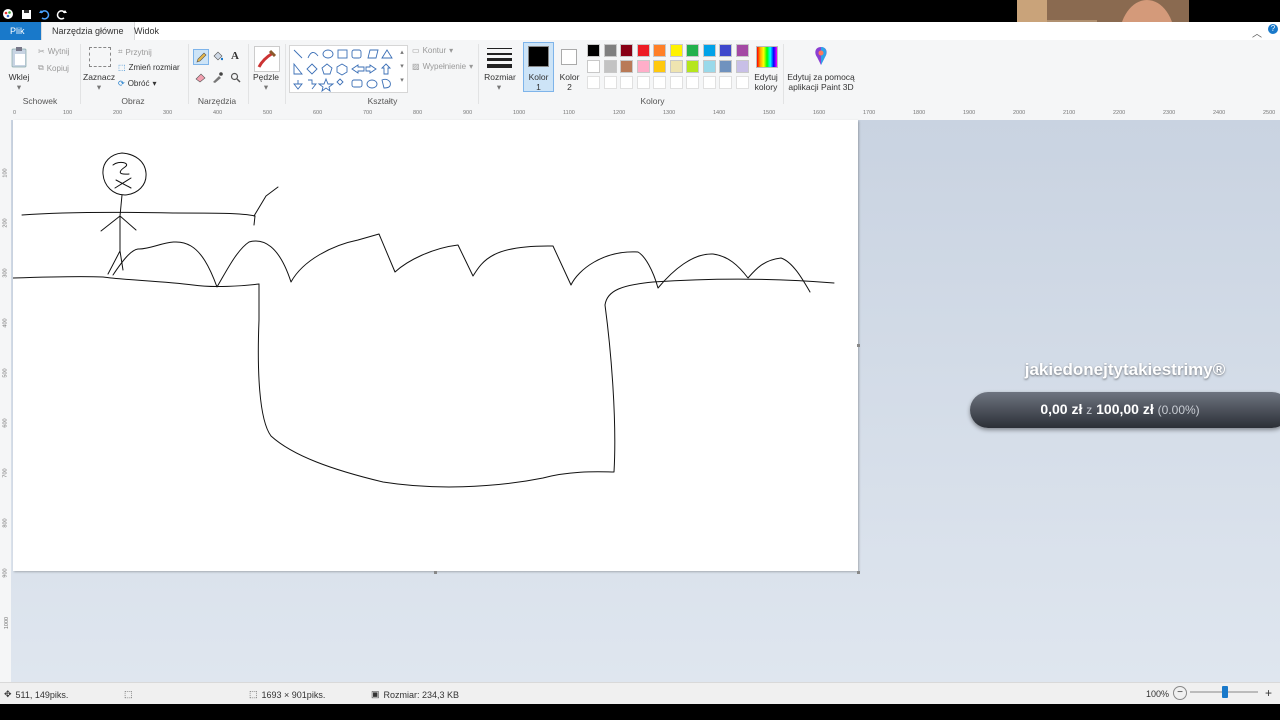 The width and height of the screenshot is (1280, 720). Describe the element at coordinates (267, 59) in the screenshot. I see `brushes-icon` at that location.